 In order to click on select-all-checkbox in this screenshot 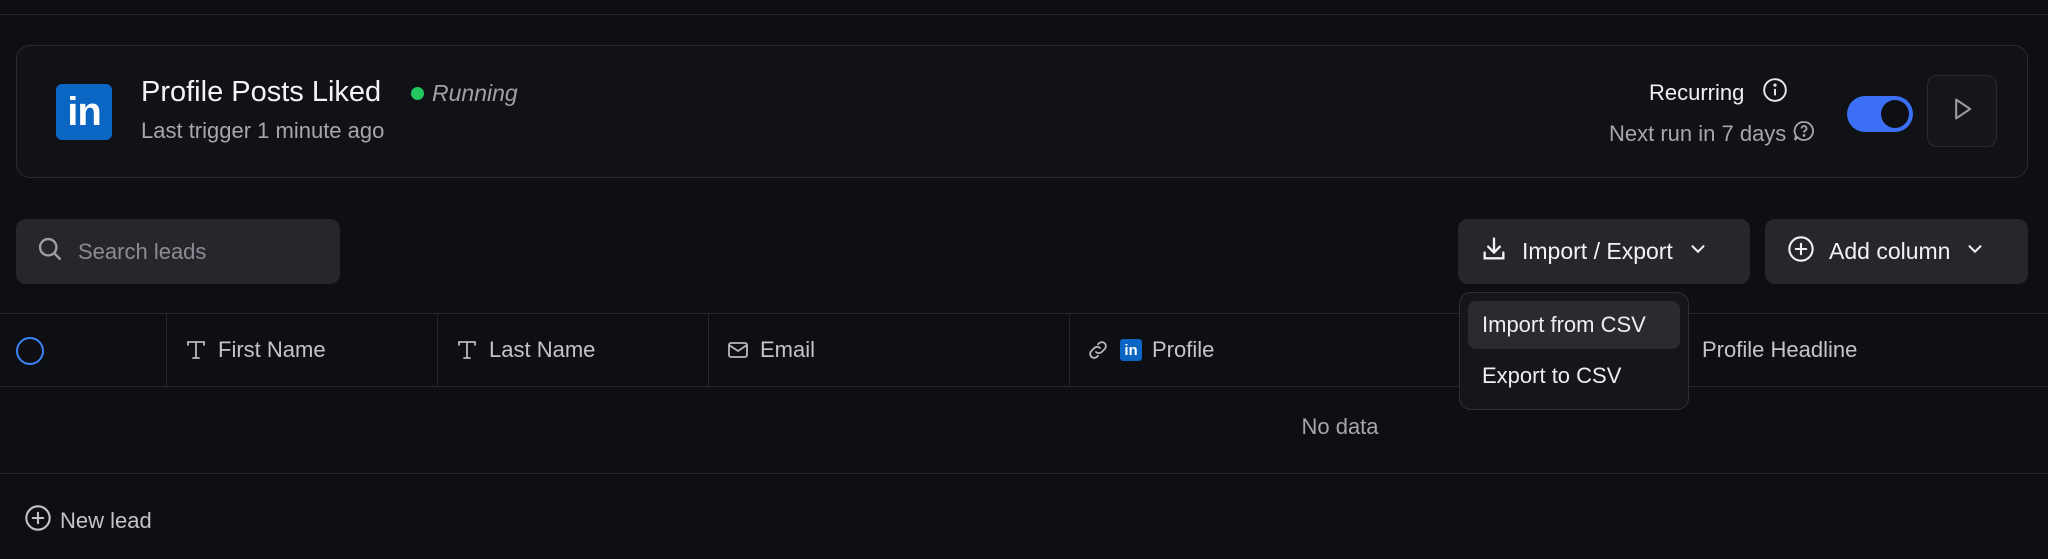, I will do `click(30, 351)`.